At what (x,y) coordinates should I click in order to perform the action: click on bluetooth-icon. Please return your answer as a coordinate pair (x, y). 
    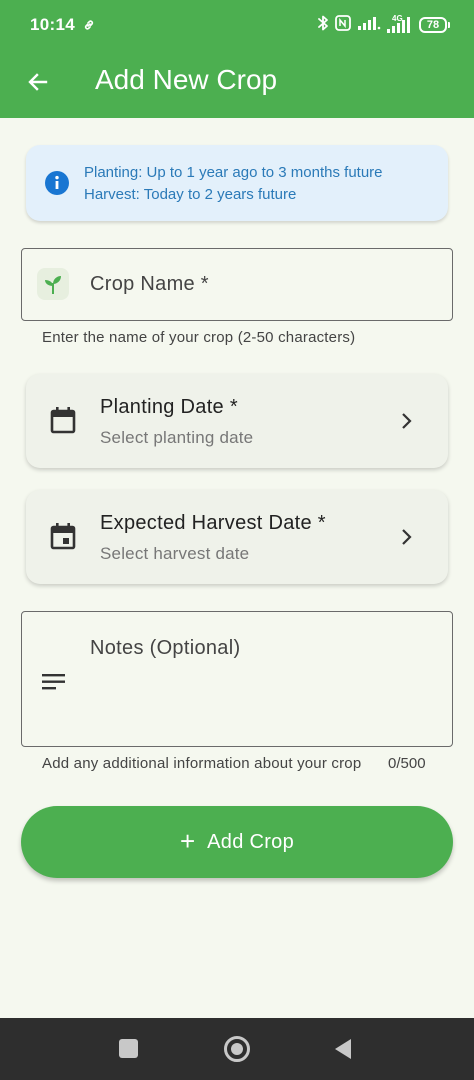
    Looking at the image, I should click on (323, 25).